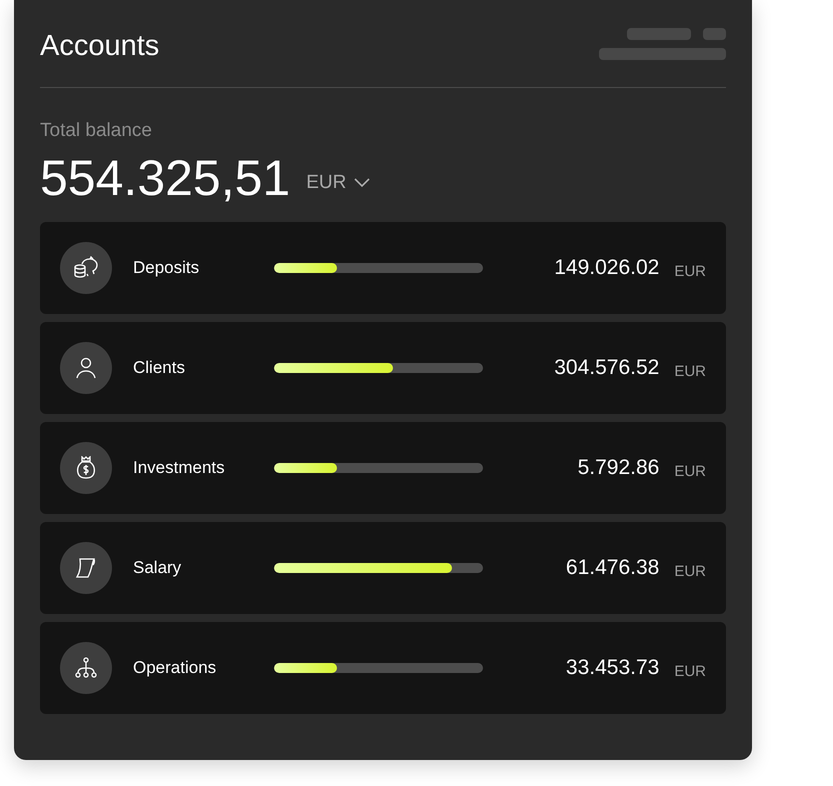 This screenshot has height=786, width=833. Describe the element at coordinates (86, 668) in the screenshot. I see `hierarchy-icon` at that location.